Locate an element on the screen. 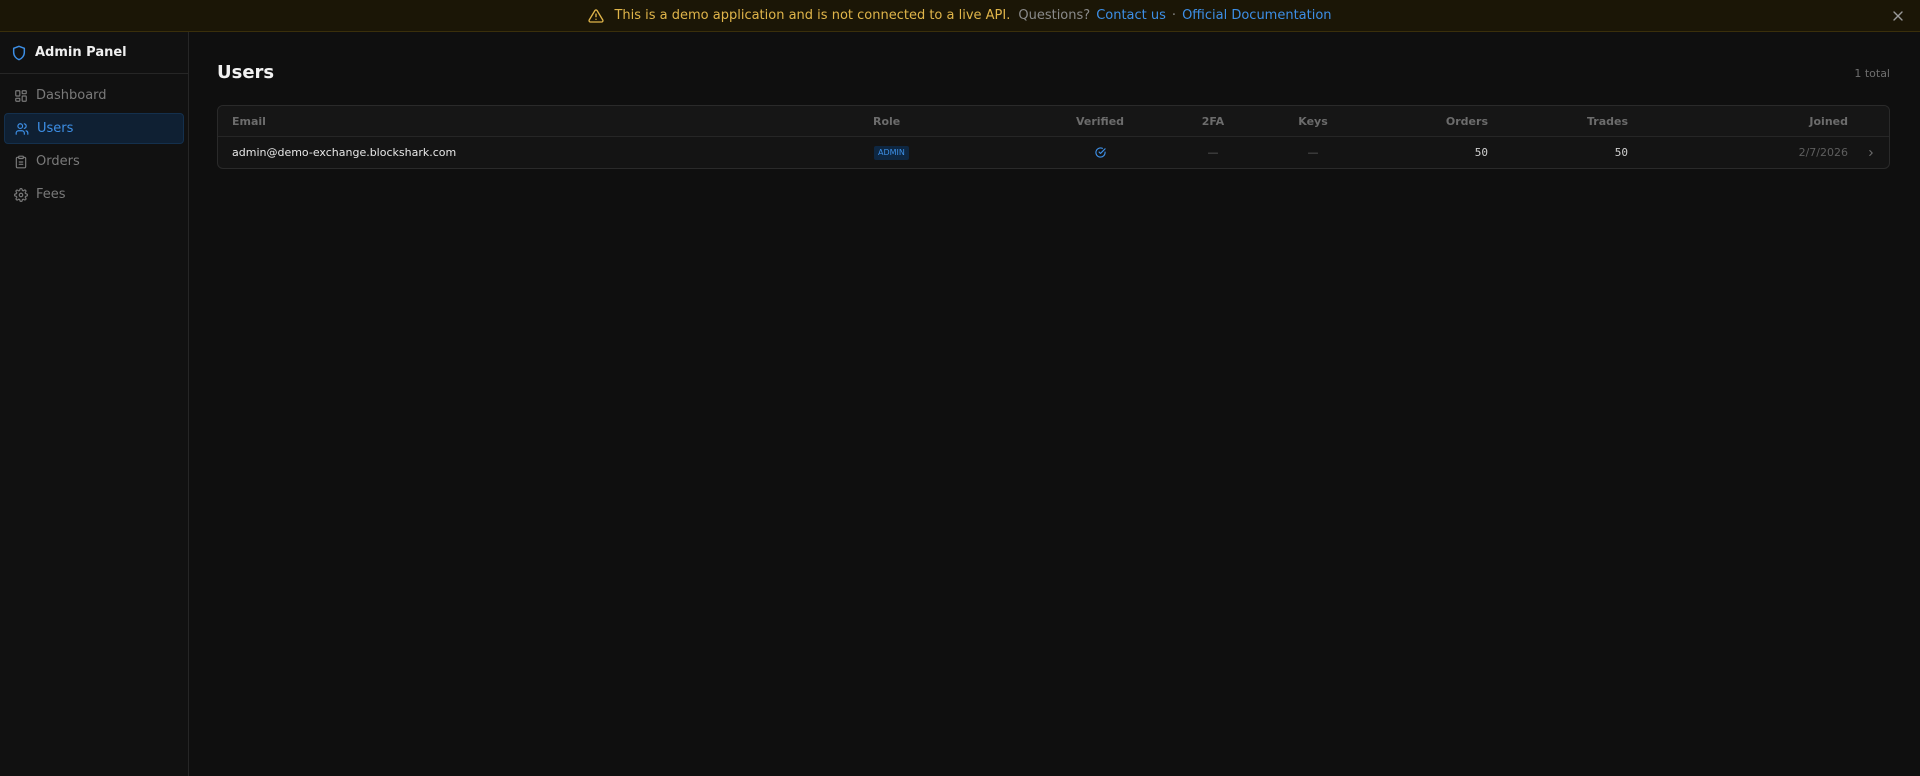 The width and height of the screenshot is (1920, 776). sidebar-item-dashboard: Dashboard is located at coordinates (94, 95).